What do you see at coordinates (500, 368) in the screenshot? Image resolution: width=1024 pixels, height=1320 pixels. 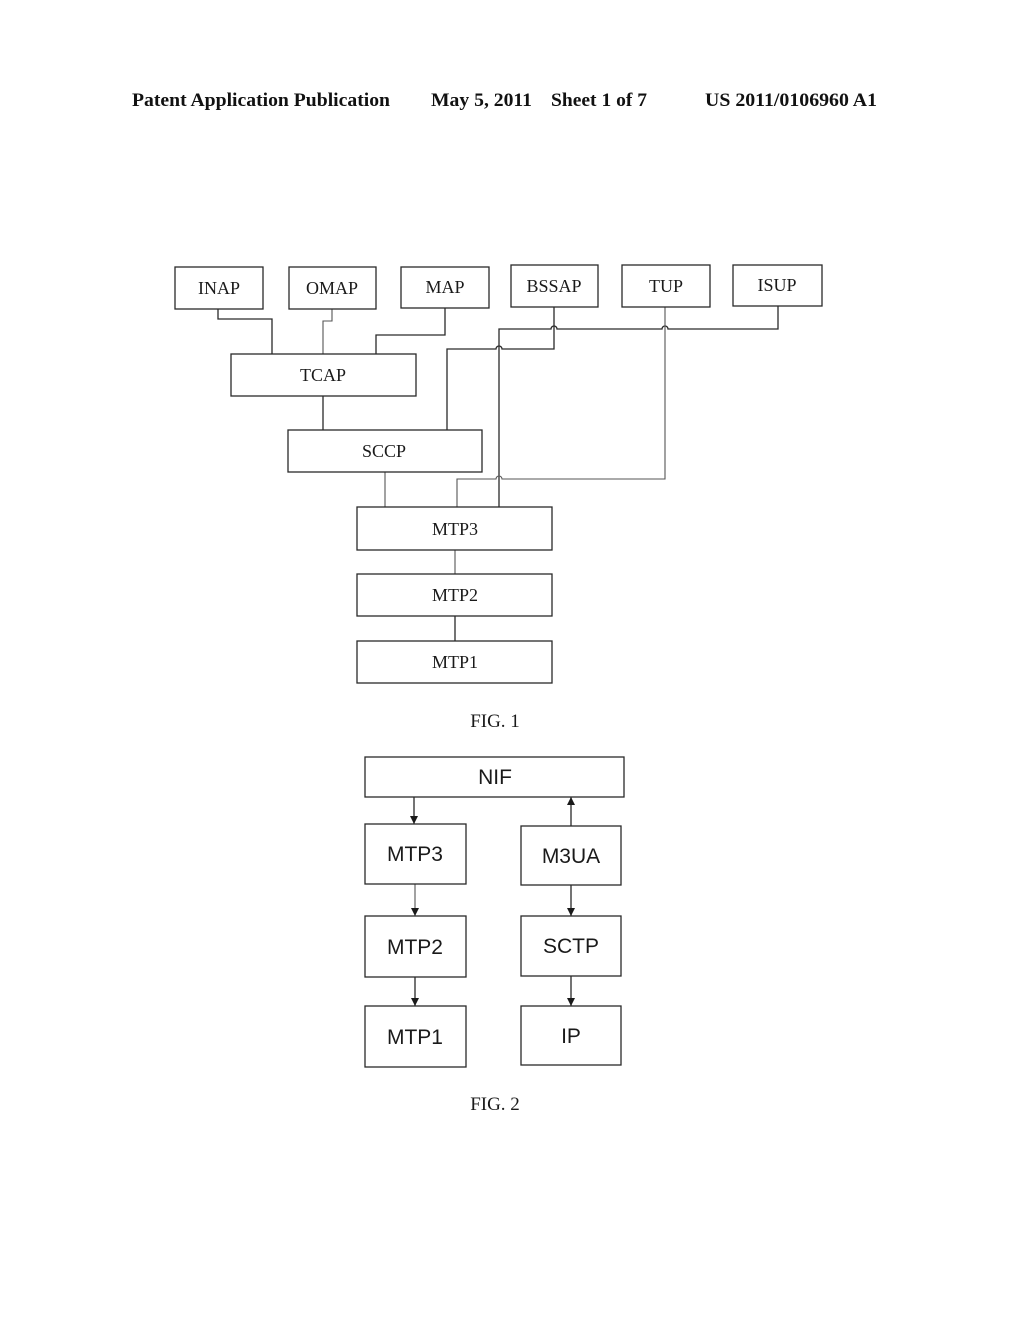 I see `edge-bssap-sccp` at bounding box center [500, 368].